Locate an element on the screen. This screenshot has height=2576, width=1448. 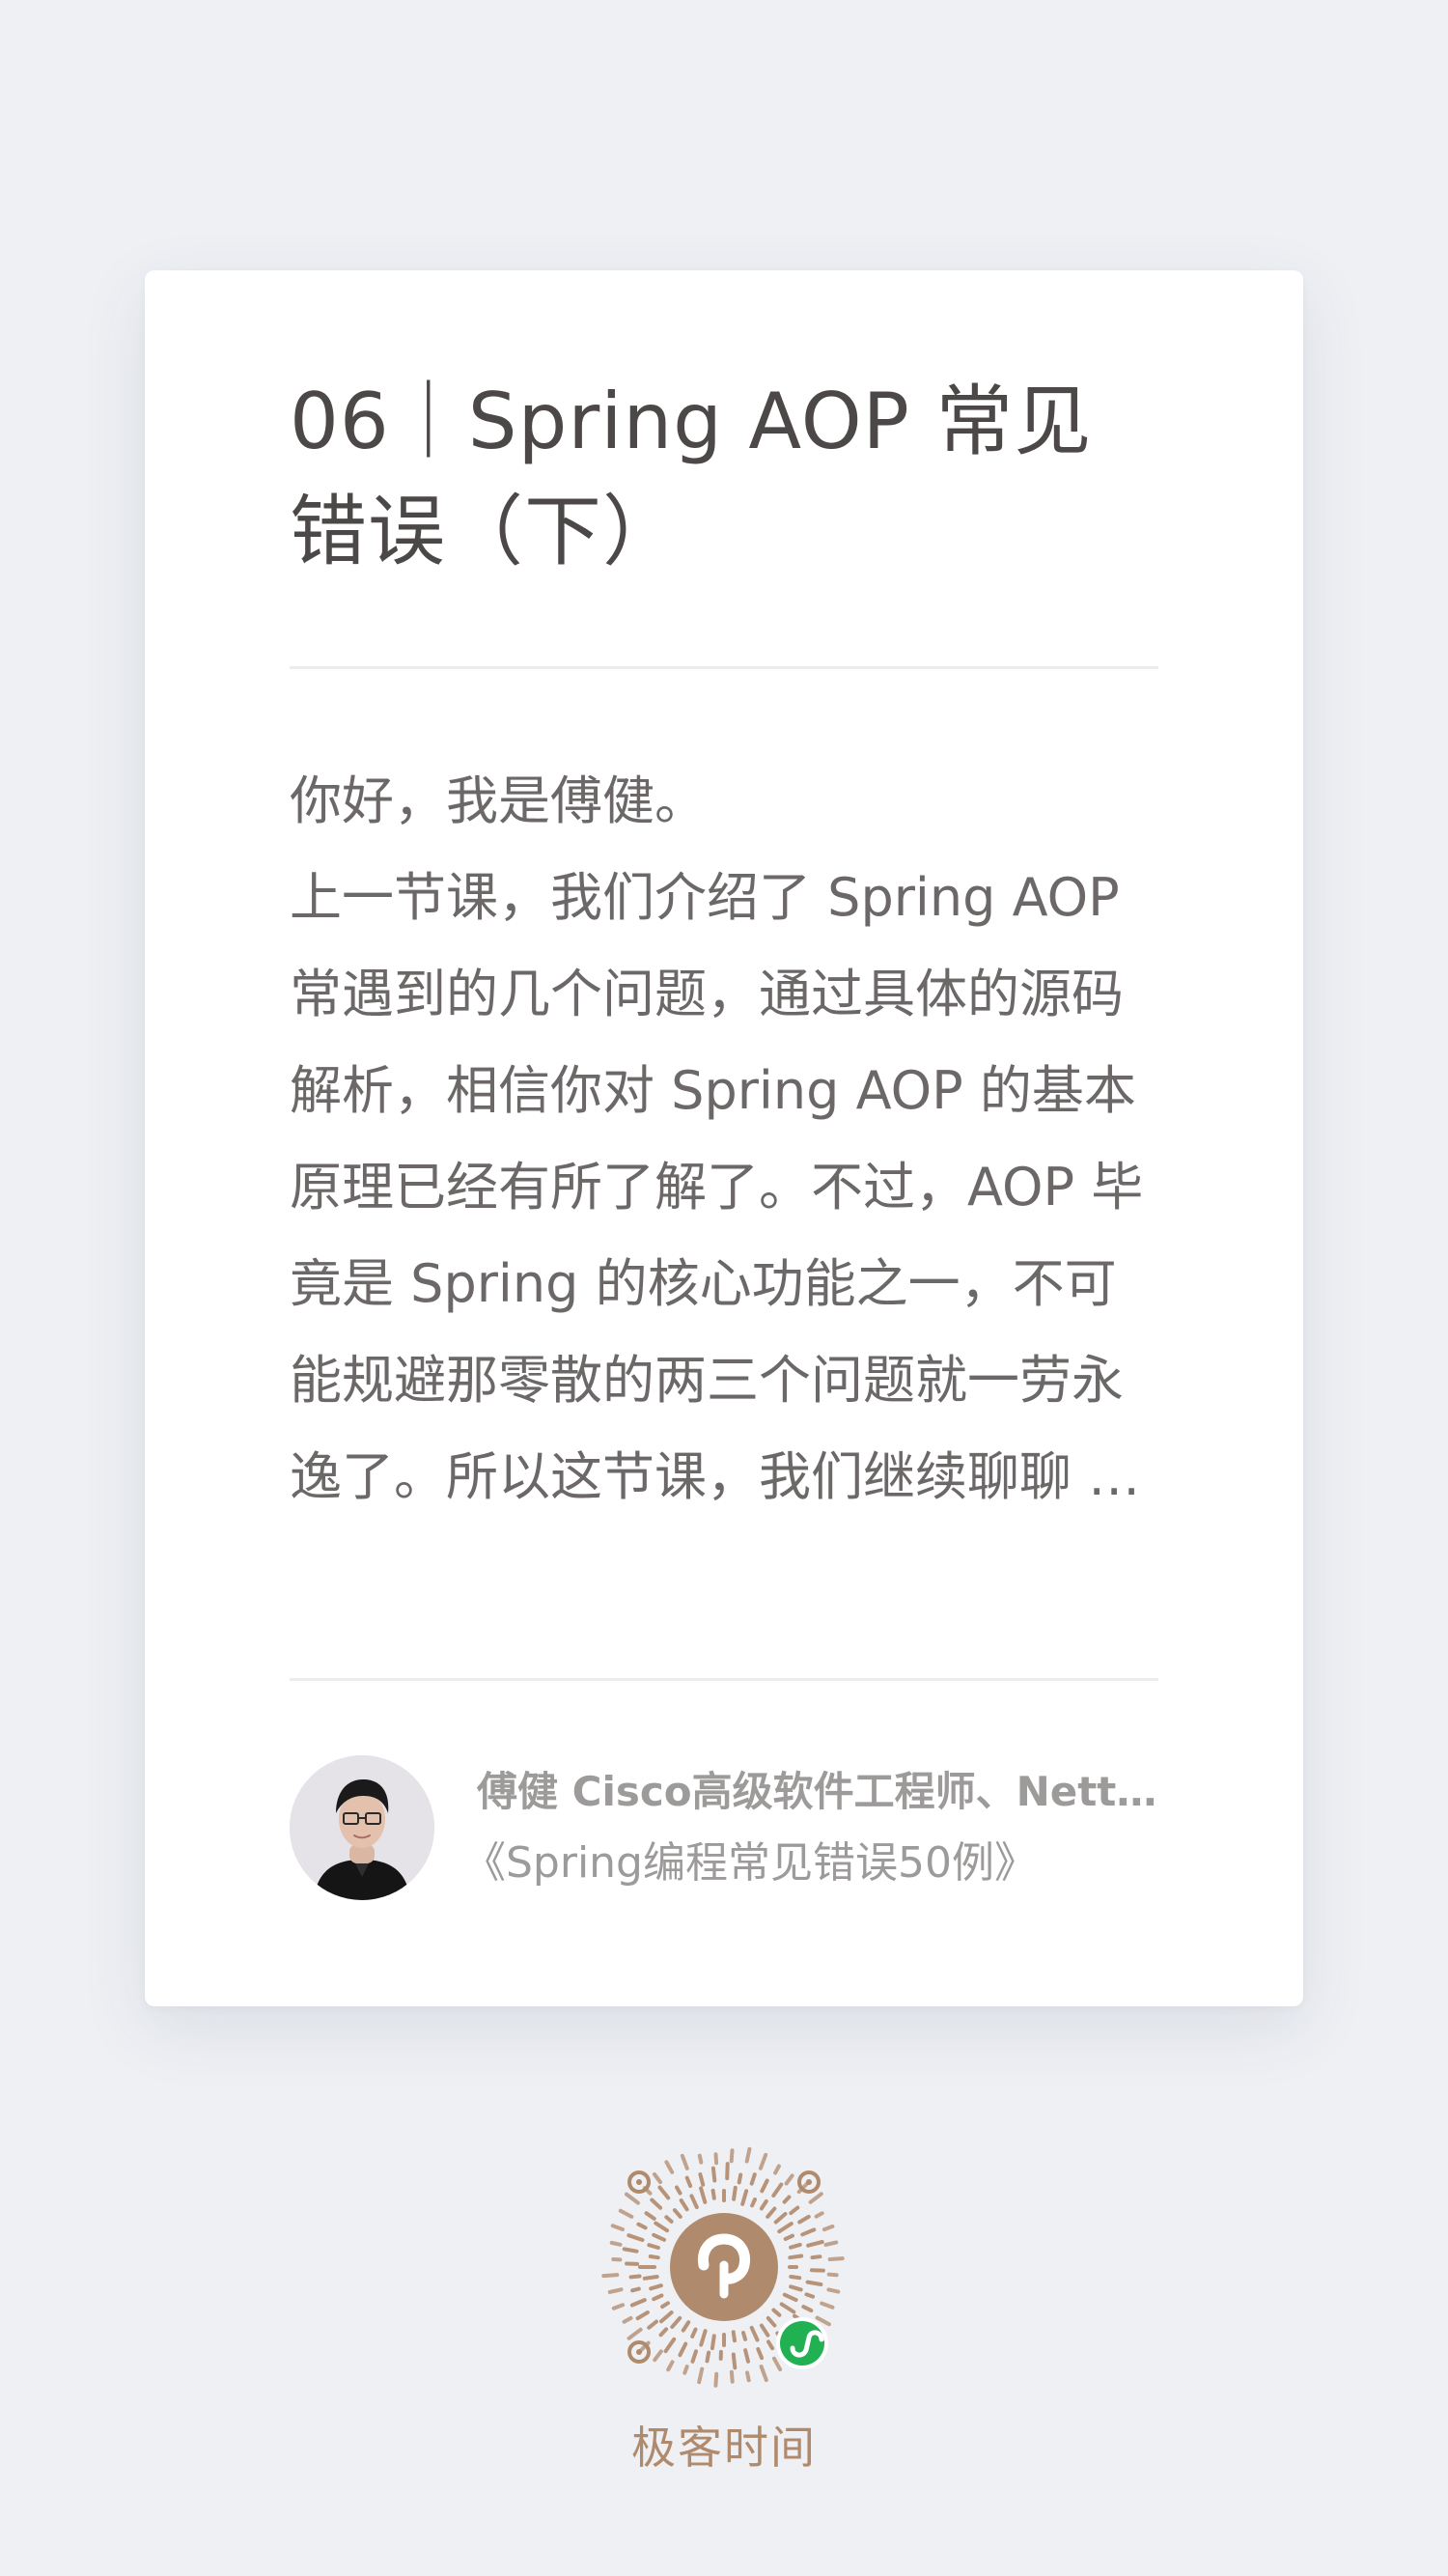
mini-program-qr-code is located at coordinates (724, 2268).